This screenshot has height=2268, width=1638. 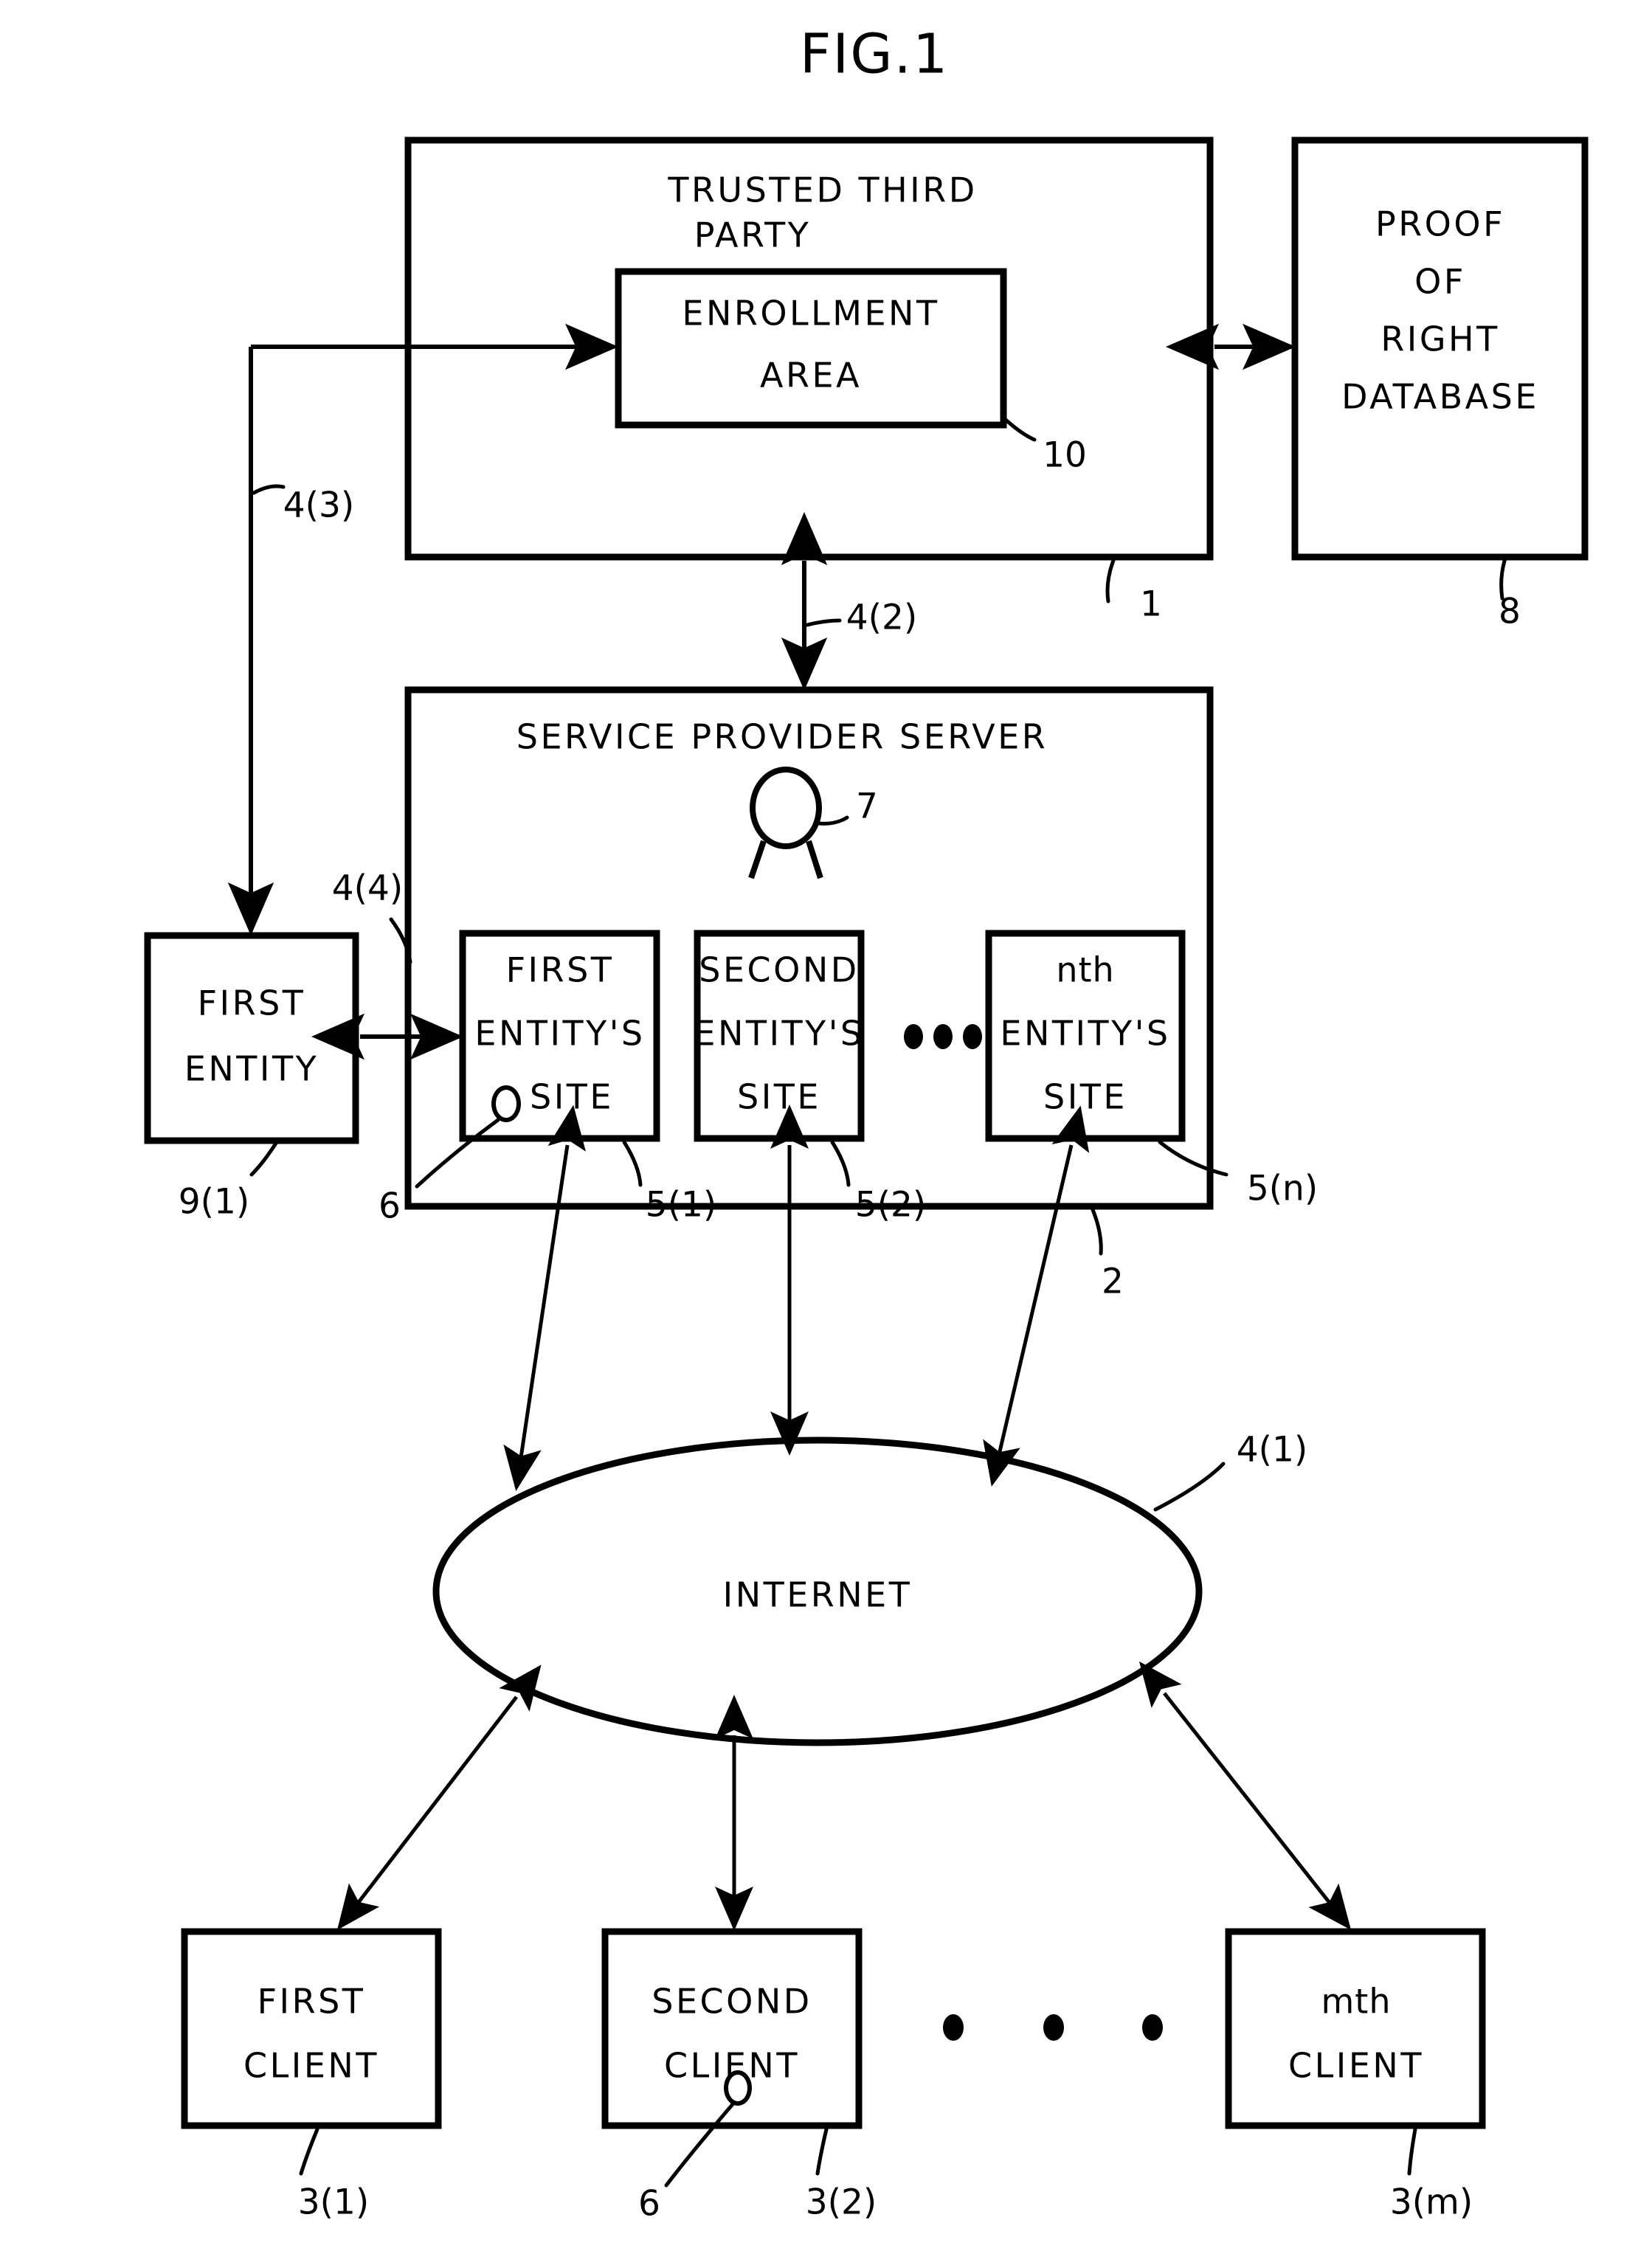 I want to click on ref-label-hole-first-entity-site: 6, so click(x=390, y=1206).